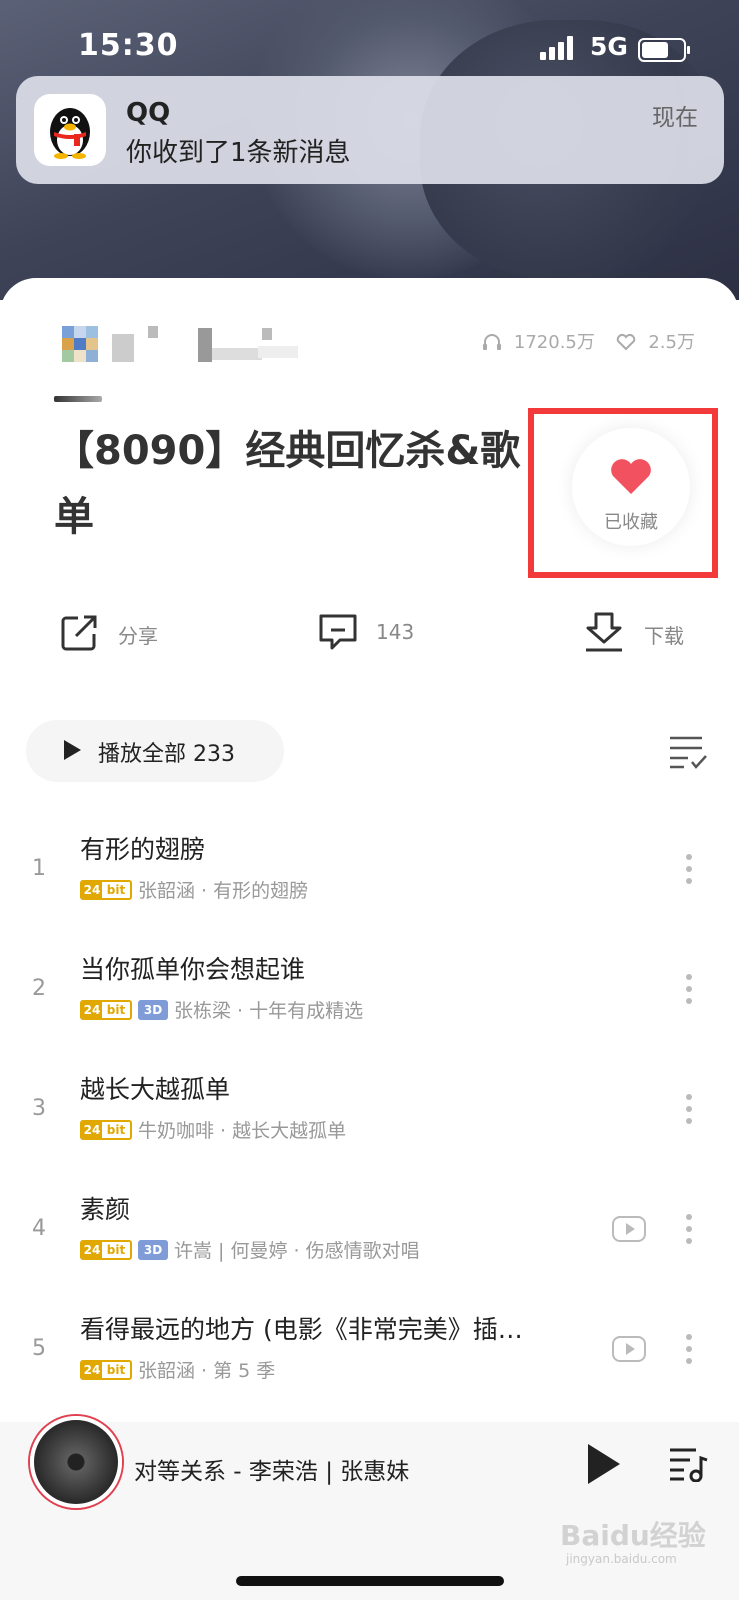 This screenshot has width=739, height=1600. What do you see at coordinates (39, 988) in the screenshot?
I see `song-number: 2` at bounding box center [39, 988].